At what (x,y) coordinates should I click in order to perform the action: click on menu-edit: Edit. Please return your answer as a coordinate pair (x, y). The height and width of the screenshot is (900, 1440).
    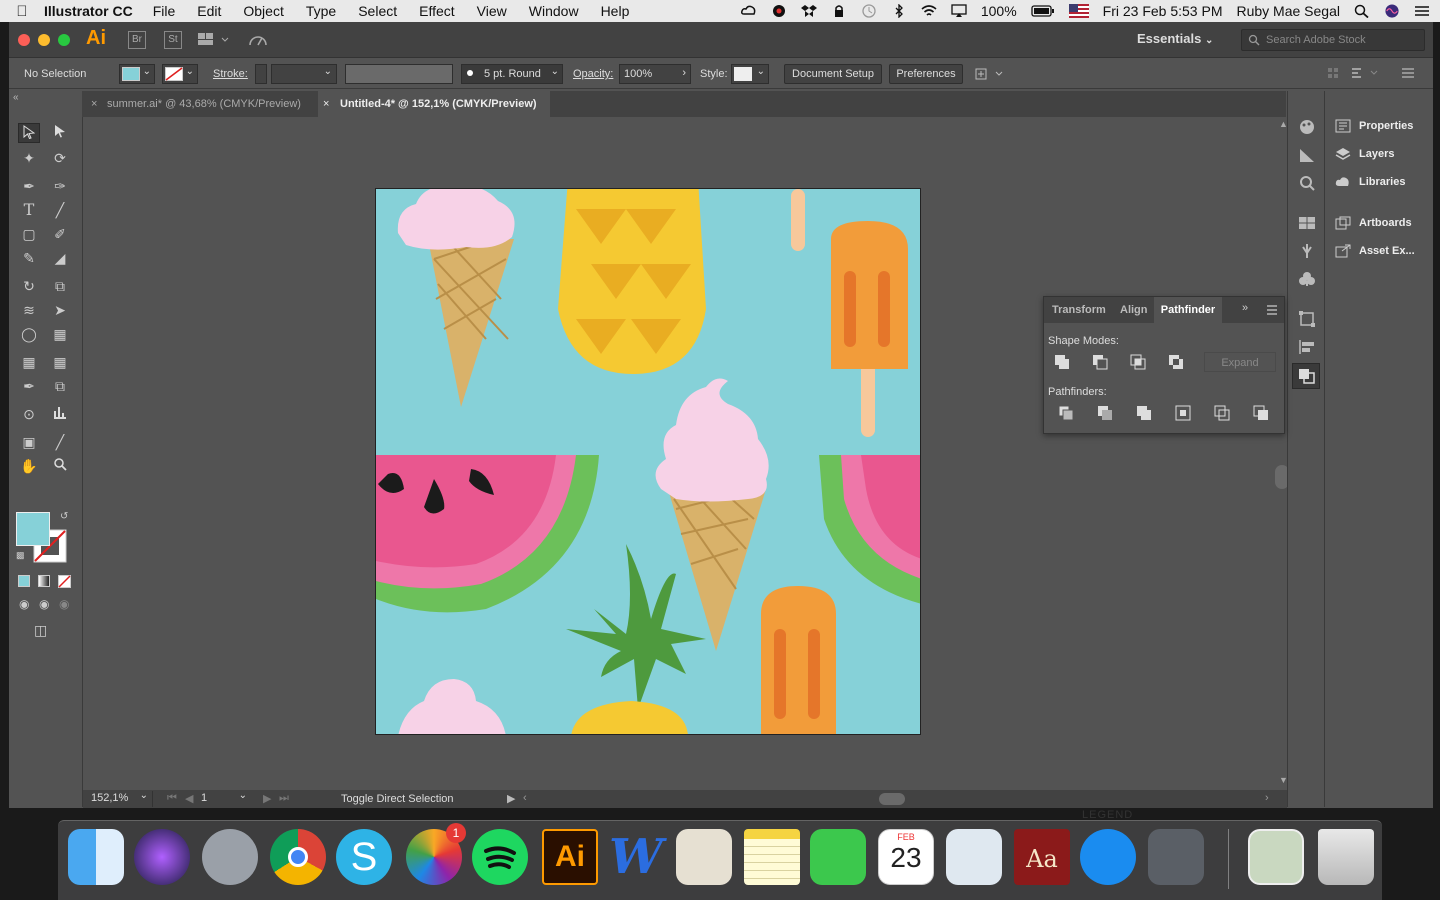
    Looking at the image, I should click on (209, 11).